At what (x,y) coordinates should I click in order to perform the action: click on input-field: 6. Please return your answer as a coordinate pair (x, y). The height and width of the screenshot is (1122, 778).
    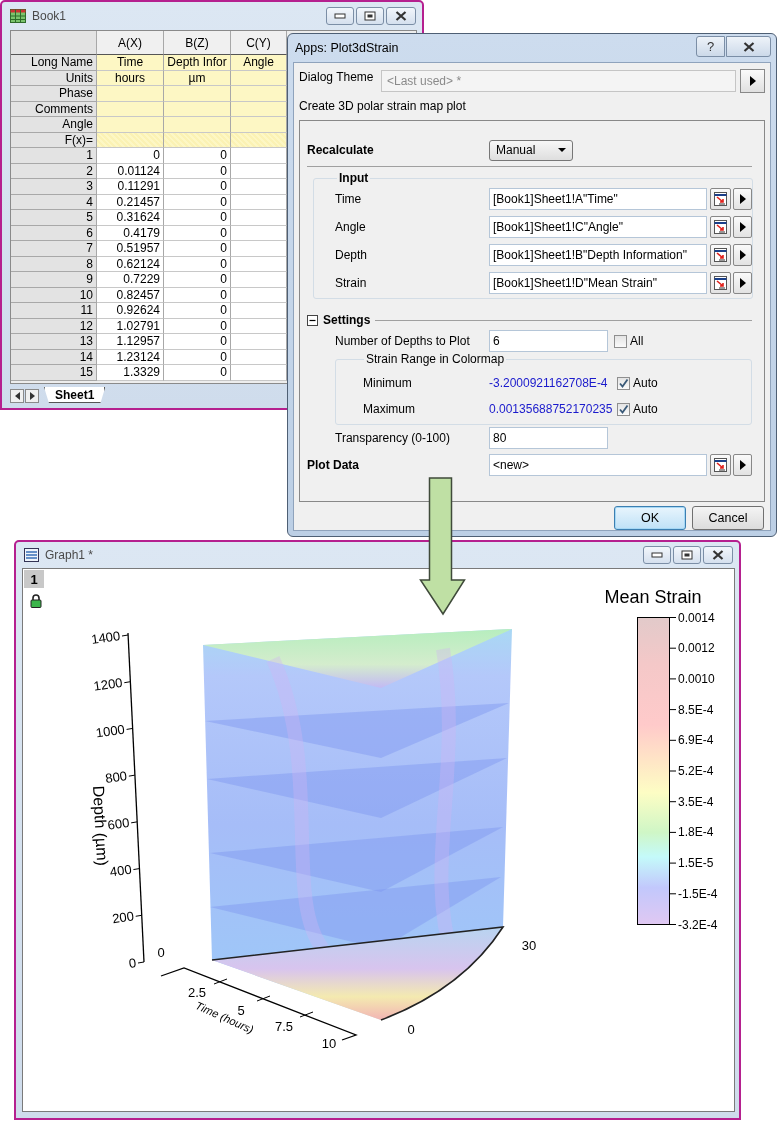
    Looking at the image, I should click on (548, 341).